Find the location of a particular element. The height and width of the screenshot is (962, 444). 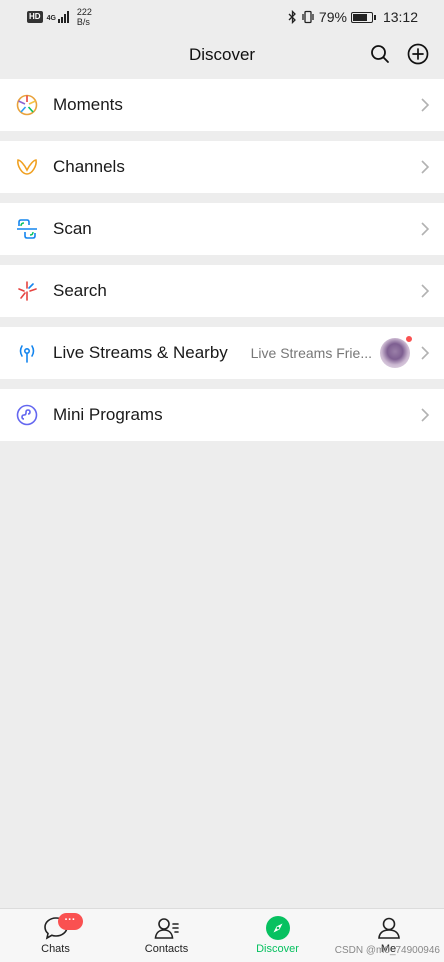

add-button is located at coordinates (418, 54).